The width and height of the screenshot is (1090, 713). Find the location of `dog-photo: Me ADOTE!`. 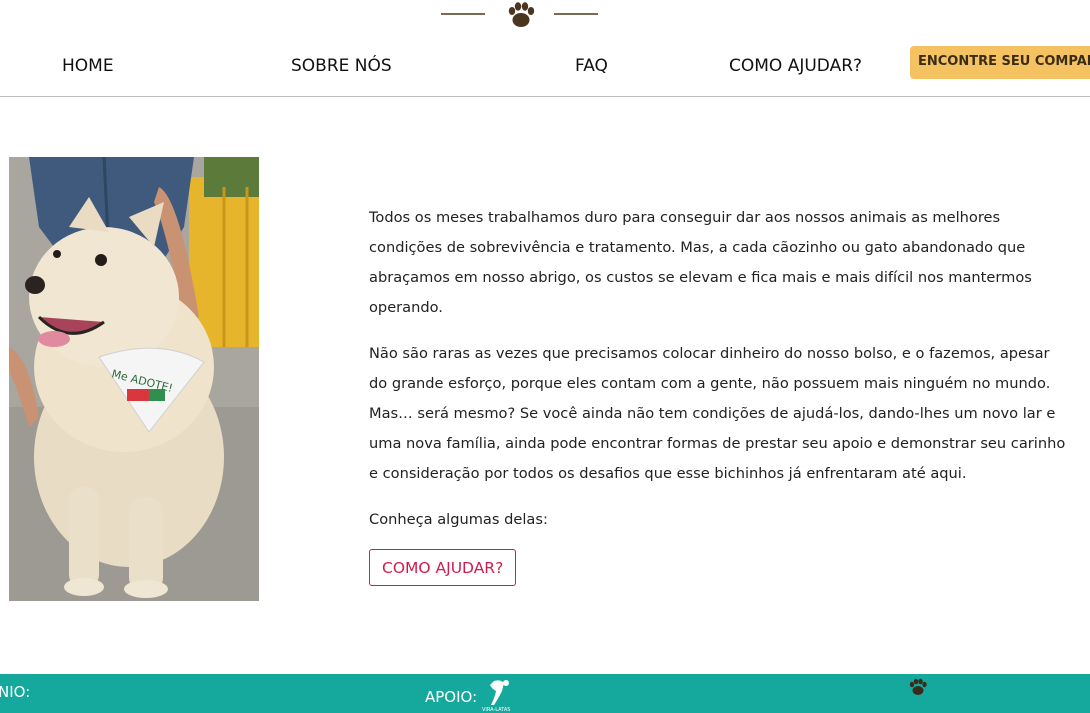

dog-photo: Me ADOTE! is located at coordinates (134, 379).